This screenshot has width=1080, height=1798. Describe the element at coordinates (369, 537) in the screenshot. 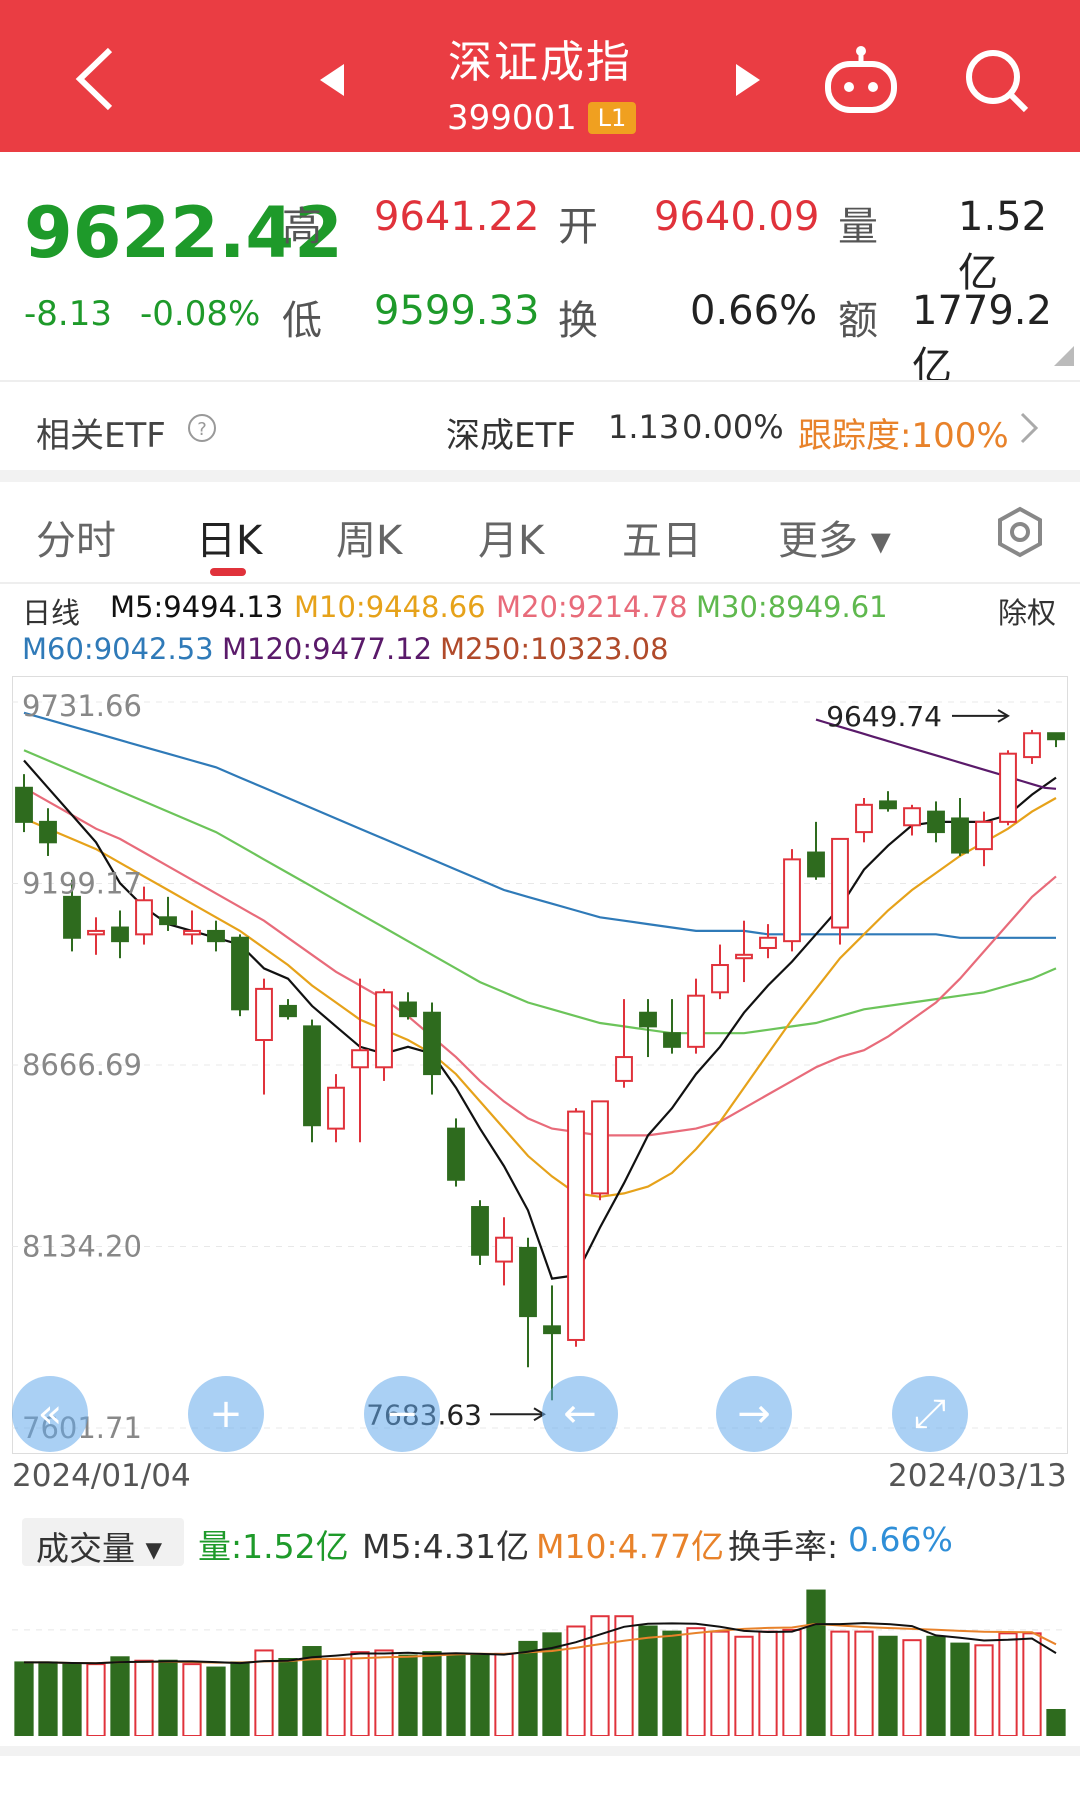

I see `tab-weekly-k: 周K` at that location.